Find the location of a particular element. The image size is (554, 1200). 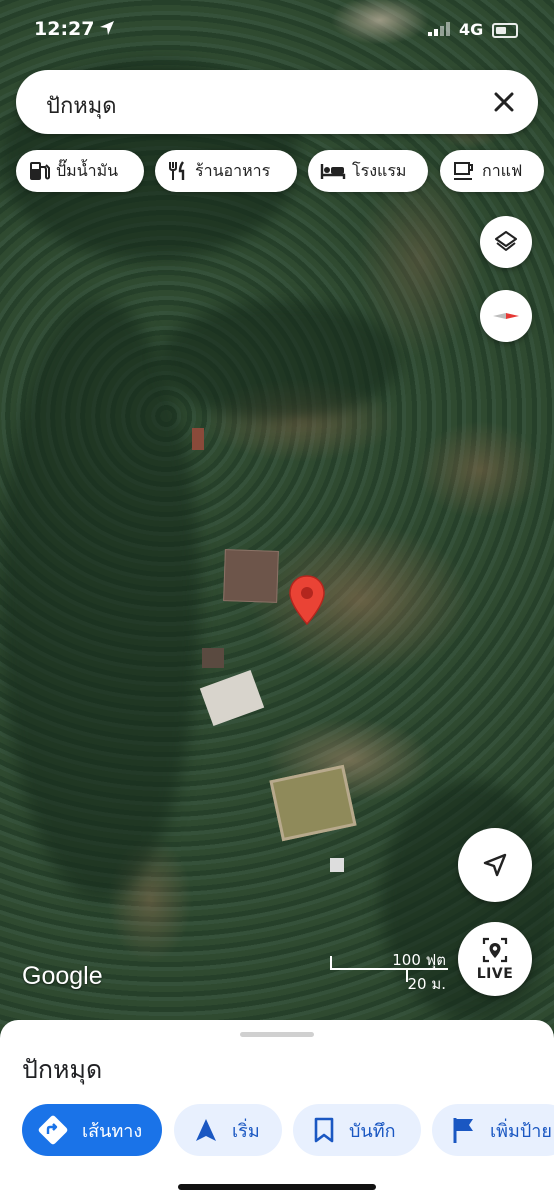

layers-button is located at coordinates (506, 242).